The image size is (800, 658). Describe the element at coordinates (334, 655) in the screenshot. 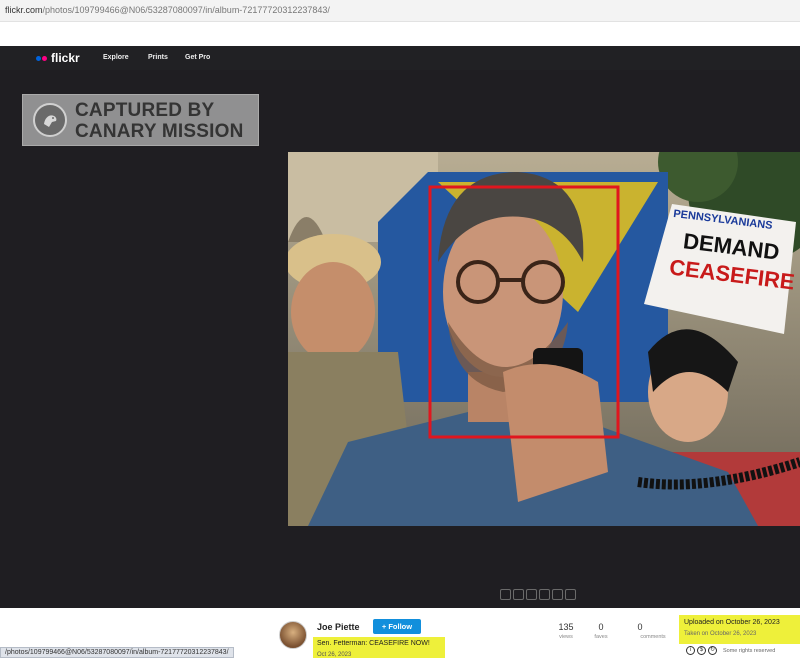

I see `title-date: Oct 26, 2023` at that location.